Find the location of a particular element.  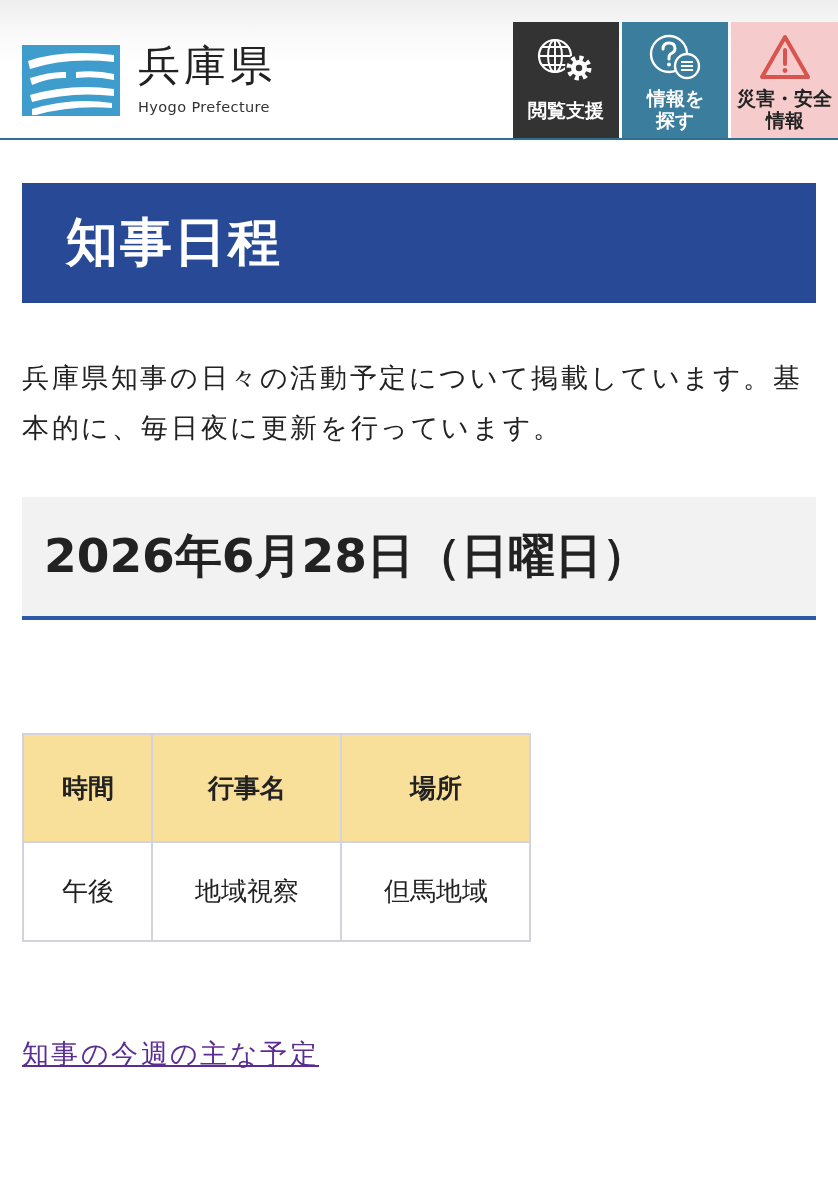

disaster-info-button: 災害・安全 情報 is located at coordinates (784, 80).